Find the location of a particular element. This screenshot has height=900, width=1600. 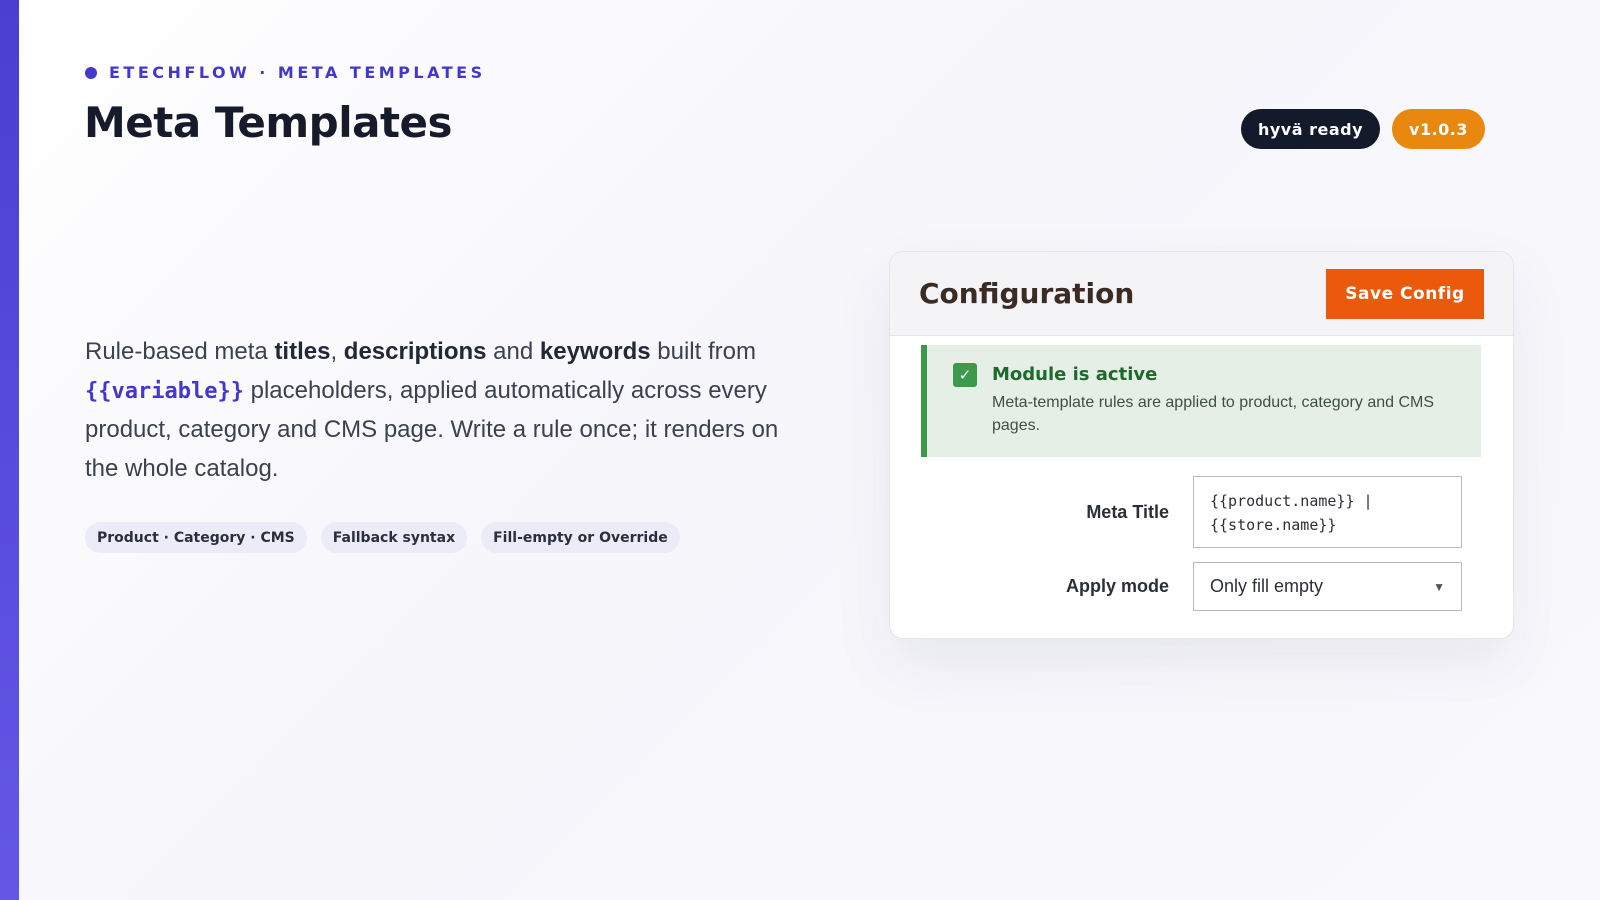

page-title: Meta Templates is located at coordinates (268, 122).